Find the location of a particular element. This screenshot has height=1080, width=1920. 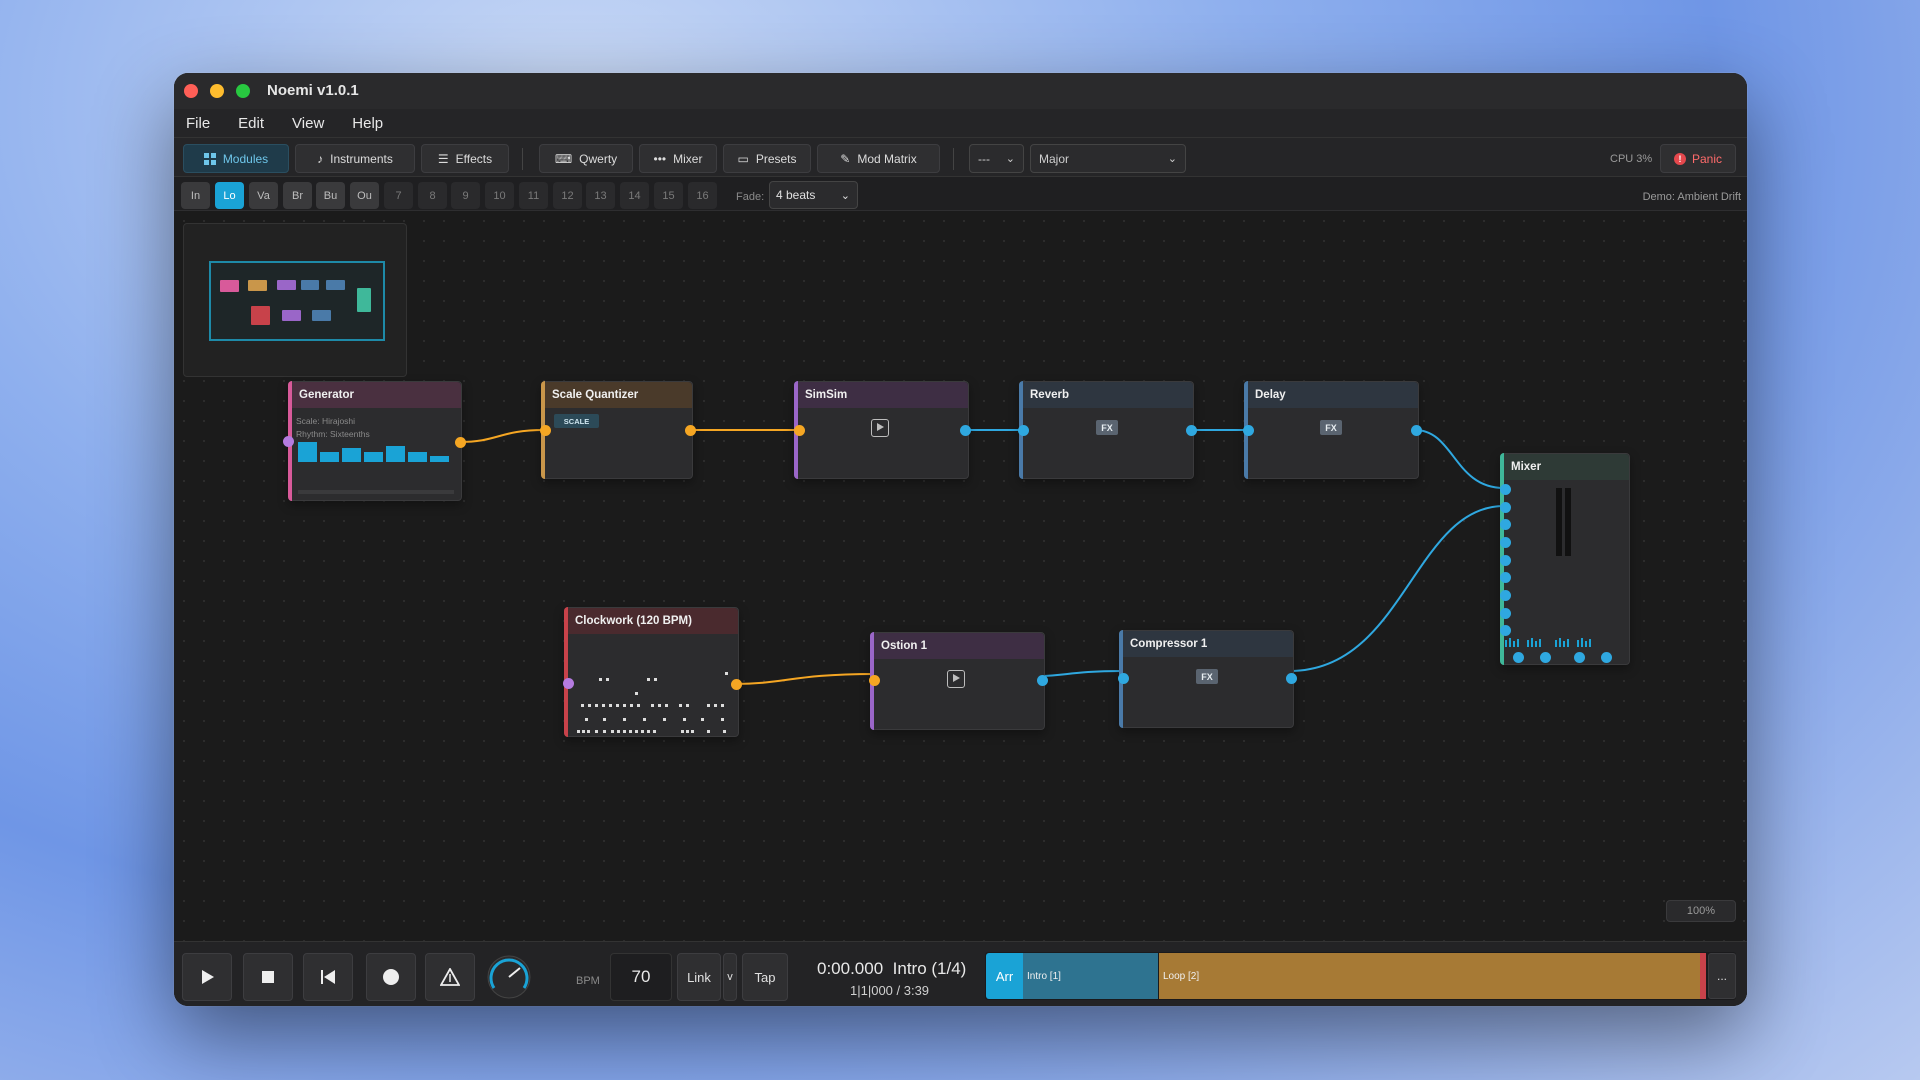

presets-button: ▭ Presets is located at coordinates (767, 158).